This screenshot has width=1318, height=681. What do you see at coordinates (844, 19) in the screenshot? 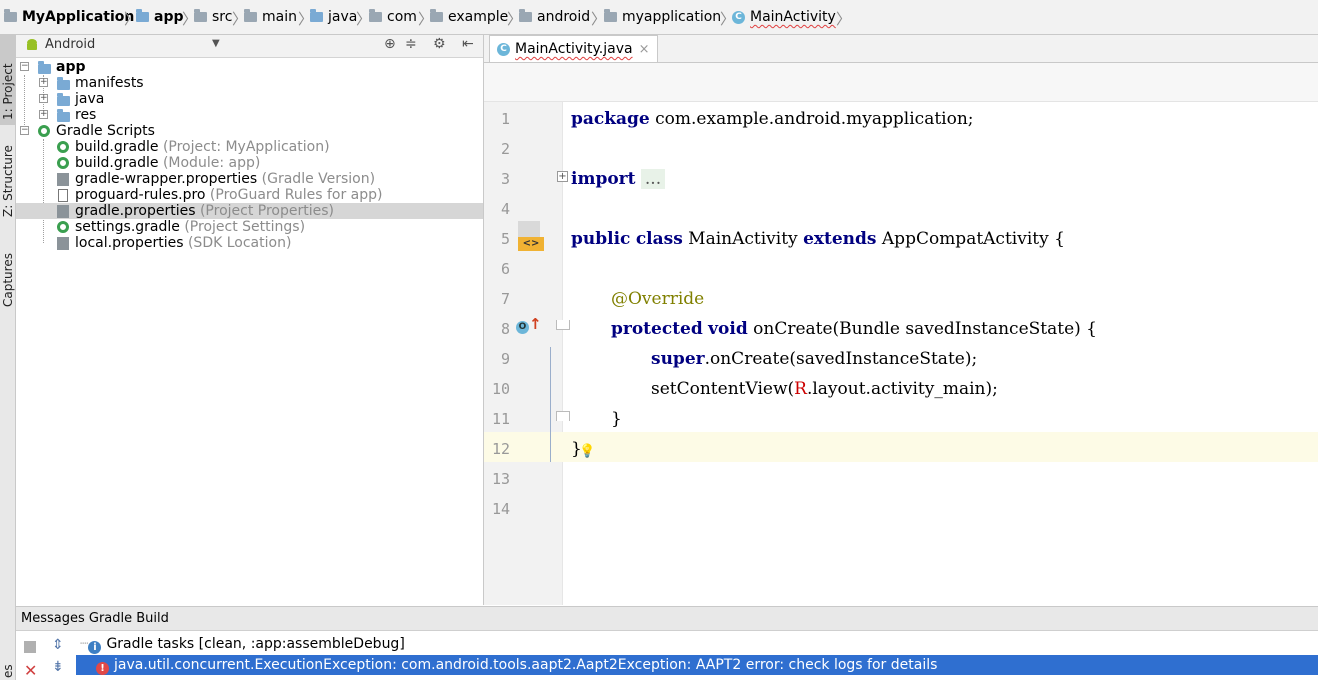
I see `chevron-right-icon: 〉` at bounding box center [844, 19].